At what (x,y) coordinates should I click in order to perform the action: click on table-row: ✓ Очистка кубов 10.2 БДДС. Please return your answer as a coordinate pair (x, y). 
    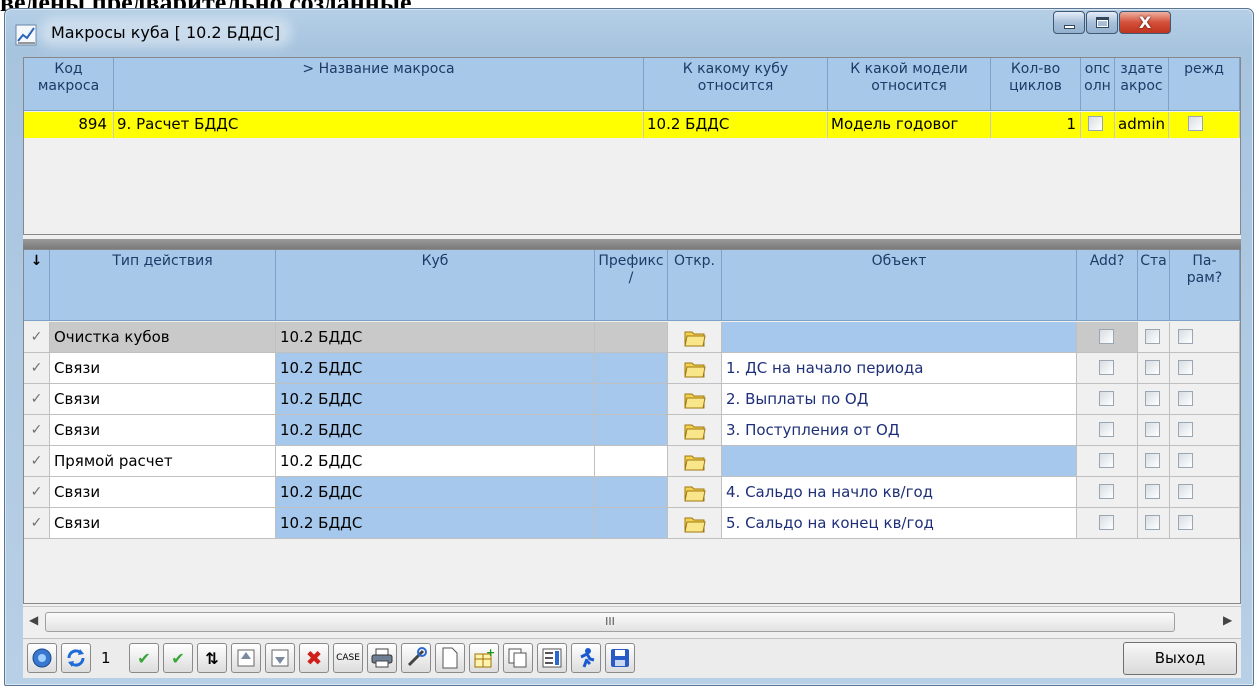
    Looking at the image, I should click on (633, 337).